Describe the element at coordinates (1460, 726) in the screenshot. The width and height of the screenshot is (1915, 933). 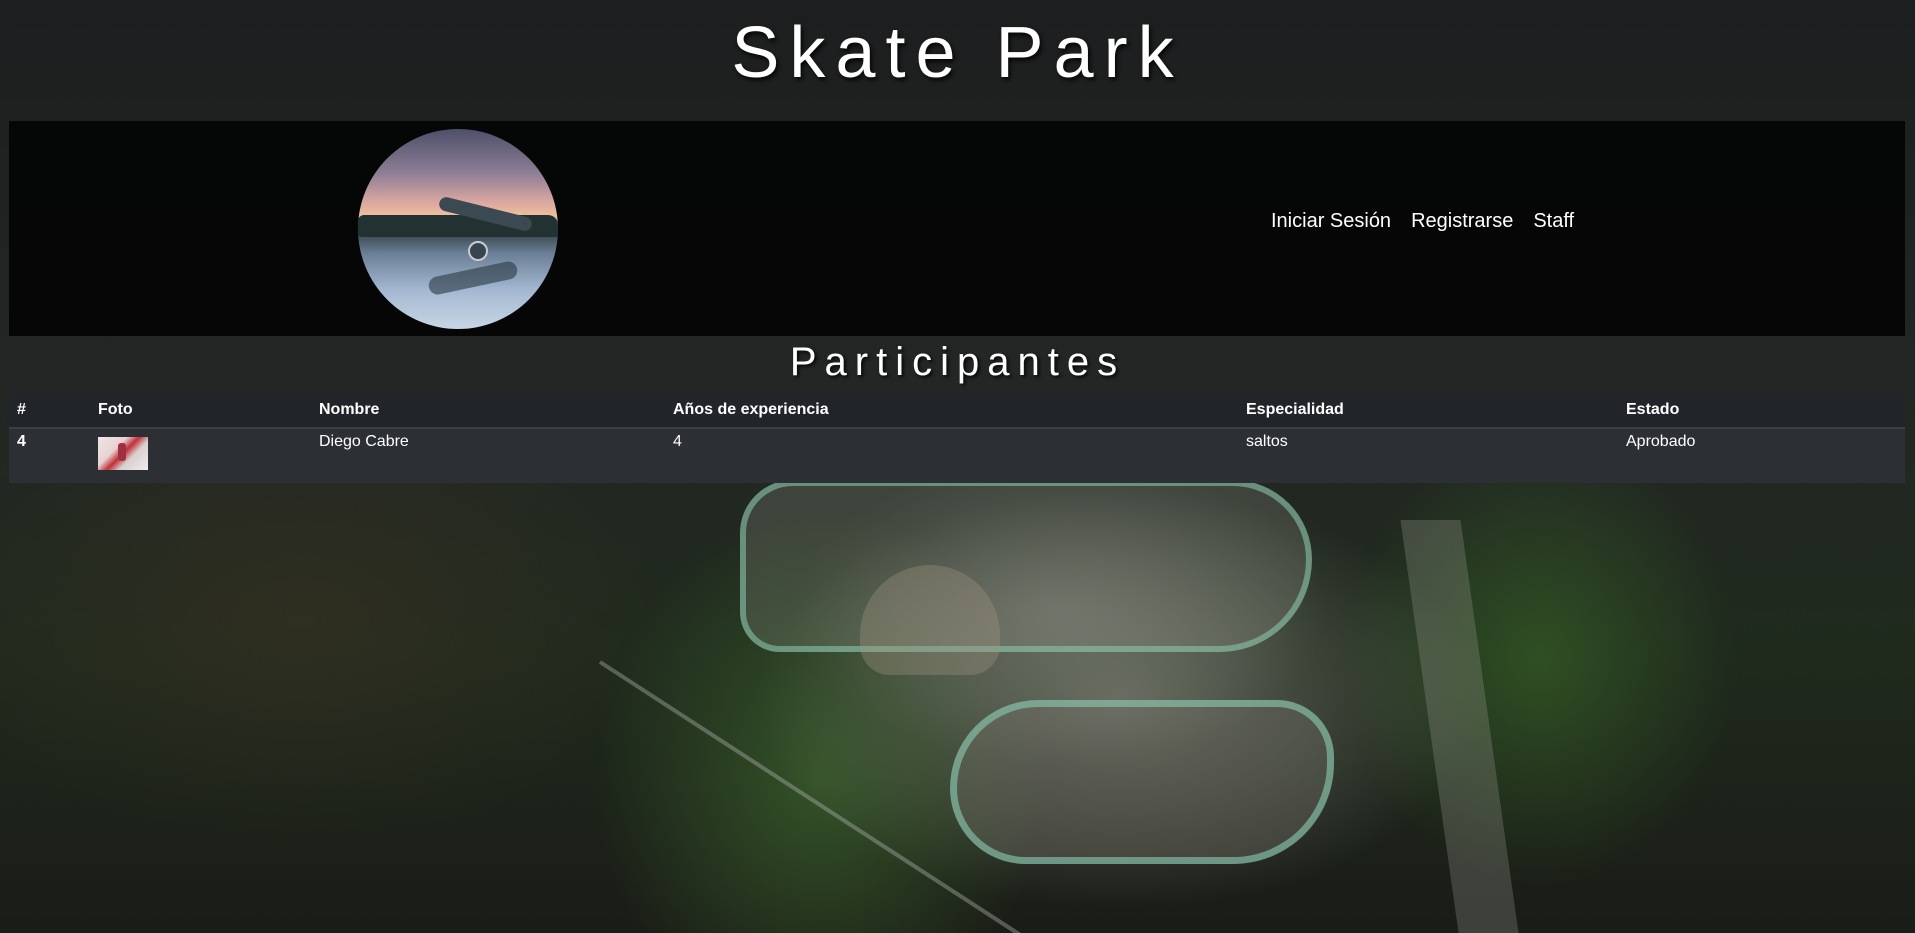
I see `background-path` at that location.